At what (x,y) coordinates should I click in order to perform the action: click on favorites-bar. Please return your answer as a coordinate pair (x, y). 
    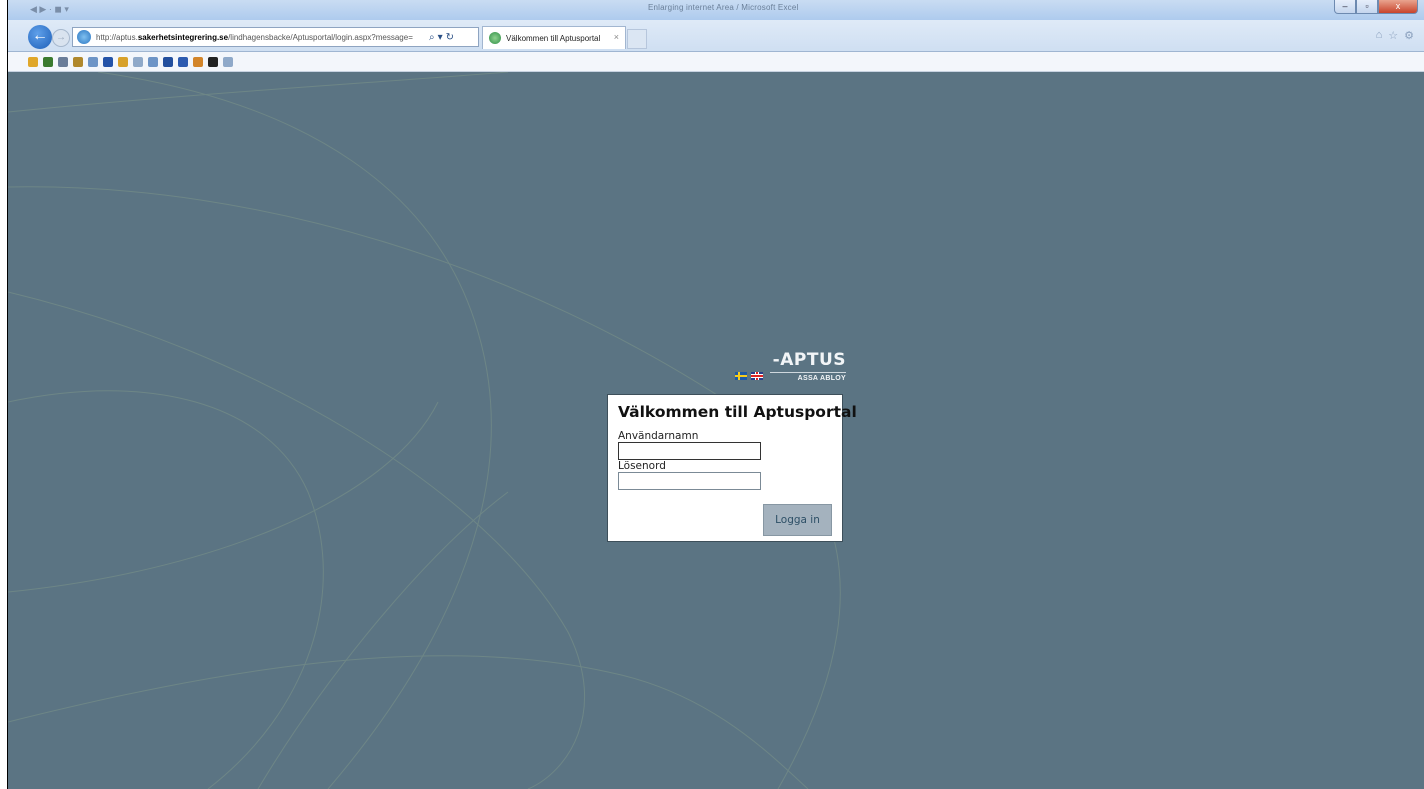
    Looking at the image, I should click on (716, 62).